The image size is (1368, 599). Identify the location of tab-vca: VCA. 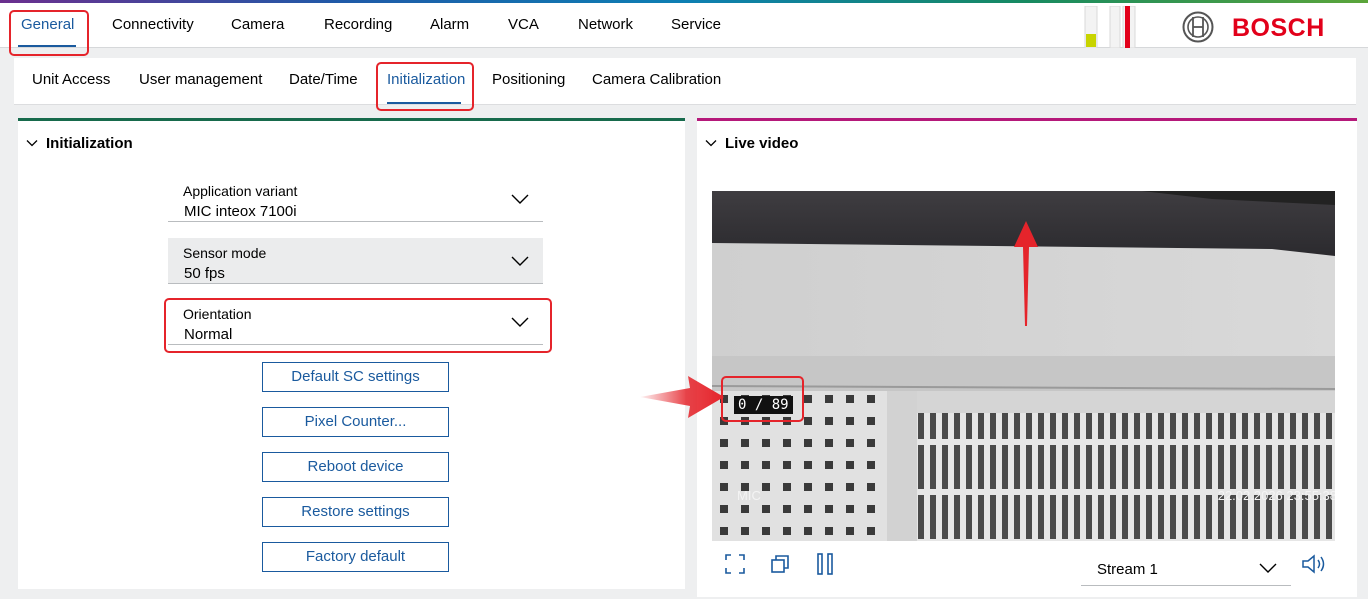
(523, 25).